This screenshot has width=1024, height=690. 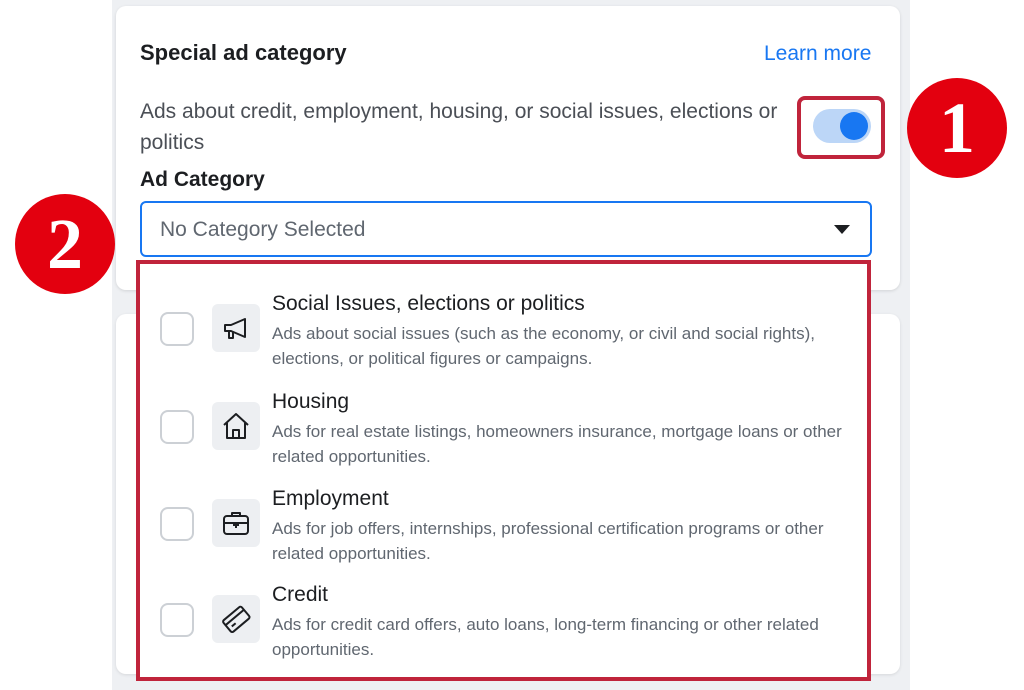 I want to click on toggle-knob, so click(x=854, y=126).